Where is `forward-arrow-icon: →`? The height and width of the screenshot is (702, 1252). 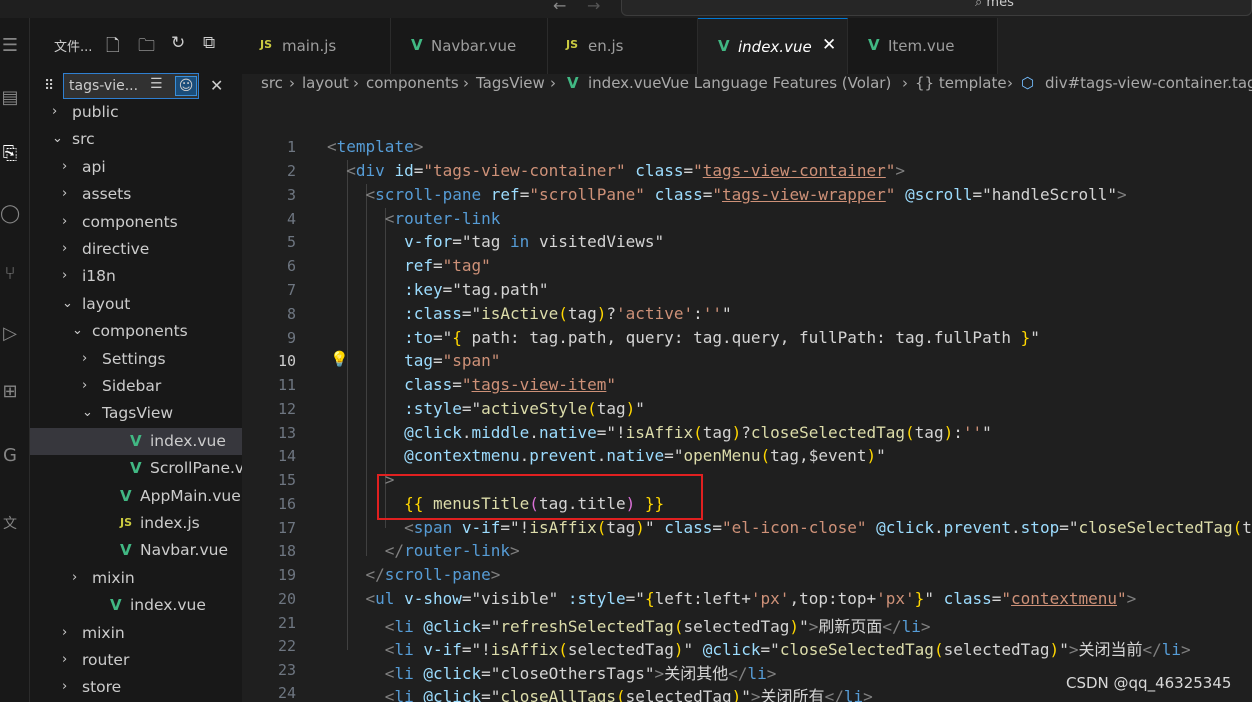
forward-arrow-icon: → is located at coordinates (593, 7).